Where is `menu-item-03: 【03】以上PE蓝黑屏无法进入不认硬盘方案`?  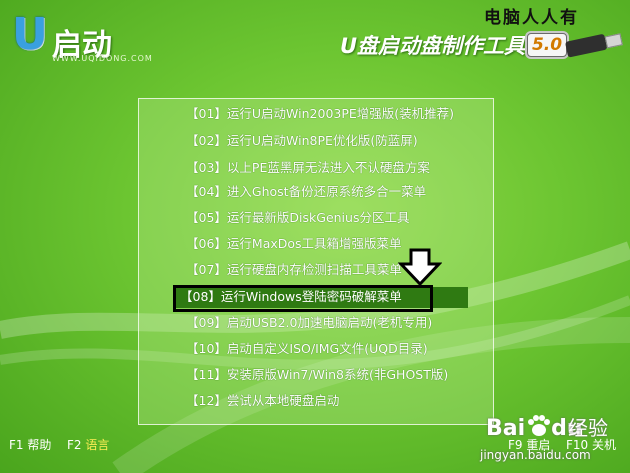 menu-item-03: 【03】以上PE蓝黑屏无法进入不认硬盘方案 is located at coordinates (308, 168).